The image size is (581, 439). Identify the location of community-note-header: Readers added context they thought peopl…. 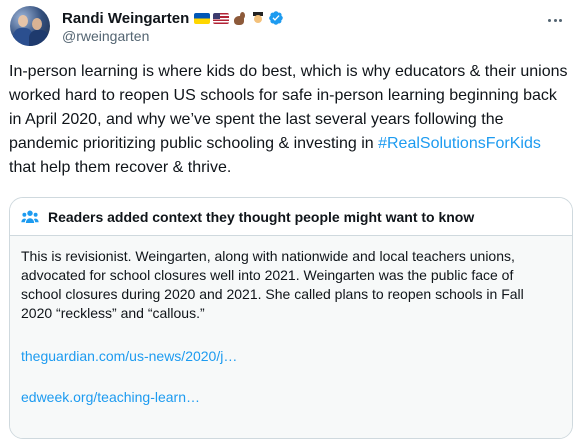
(291, 217).